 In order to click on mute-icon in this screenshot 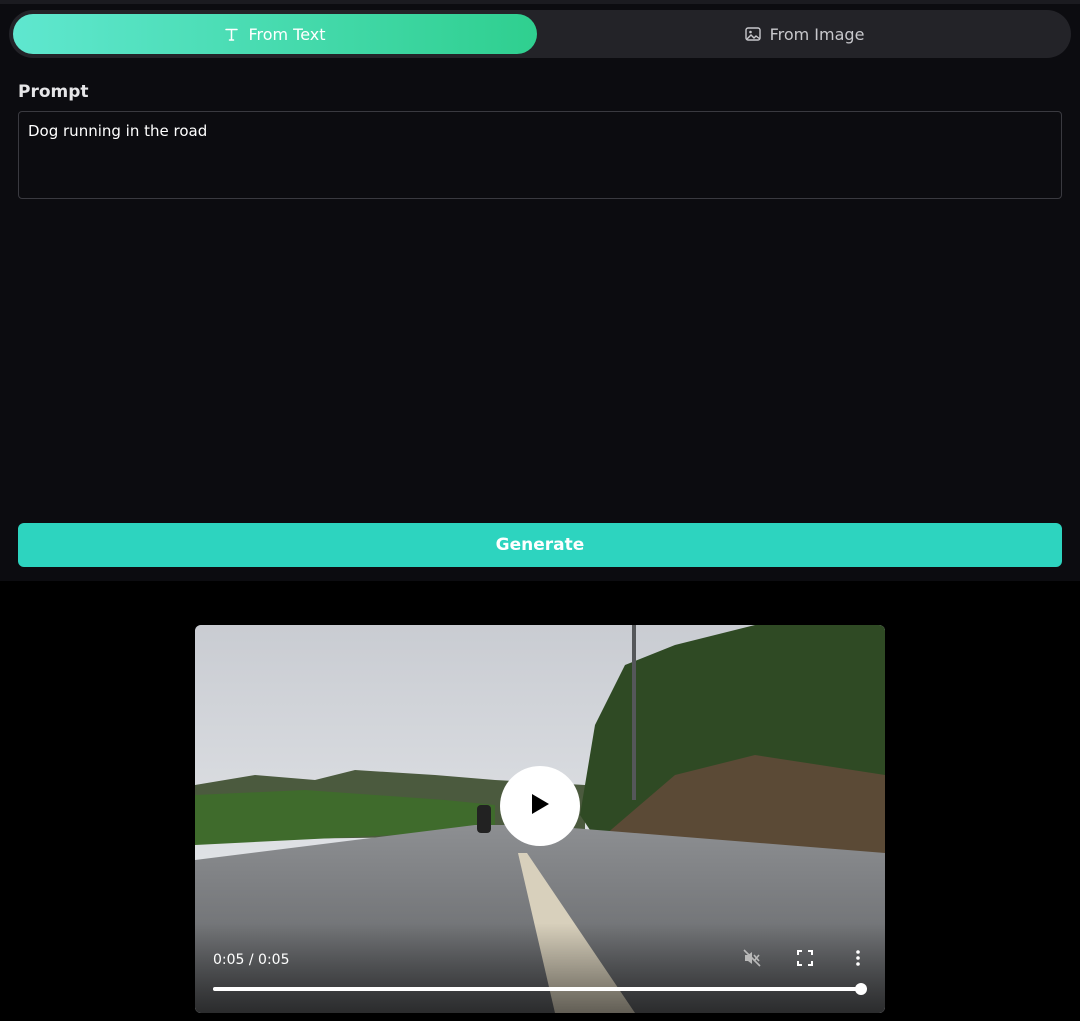, I will do `click(752, 960)`.